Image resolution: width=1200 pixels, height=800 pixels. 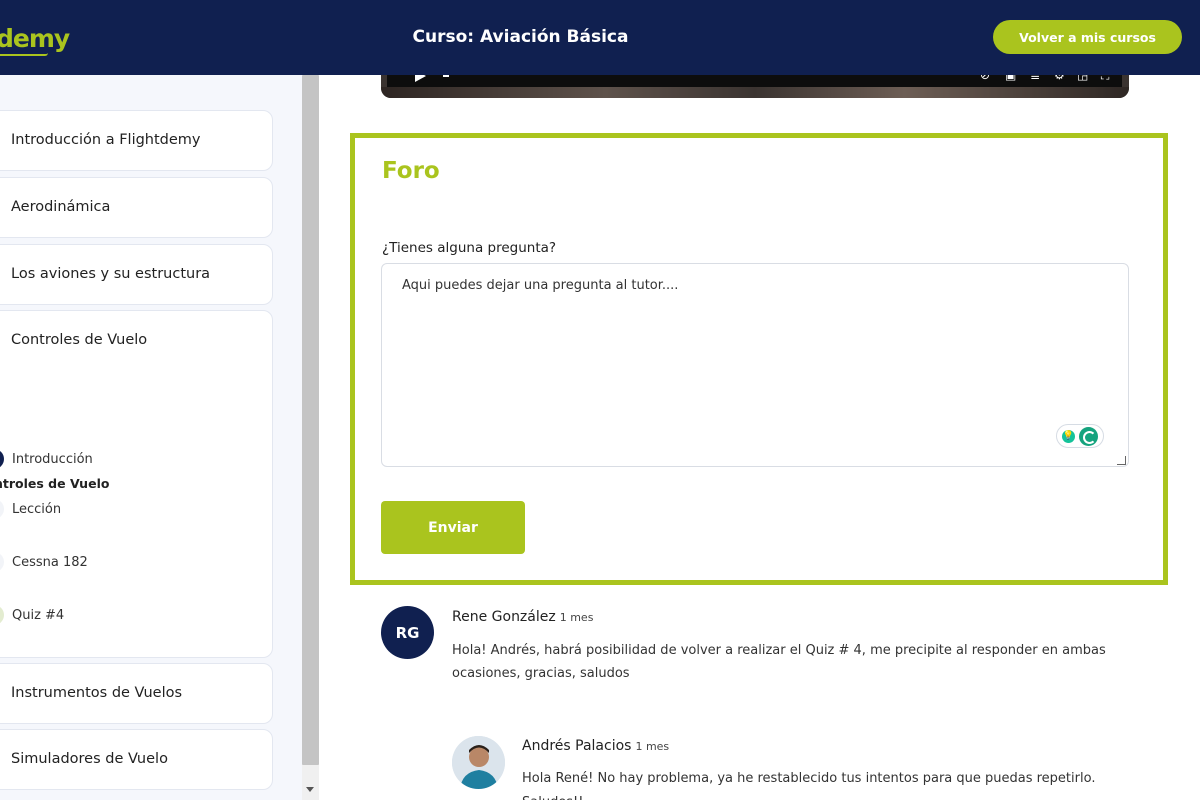 What do you see at coordinates (24, 54) in the screenshot?
I see `logo-swoosh` at bounding box center [24, 54].